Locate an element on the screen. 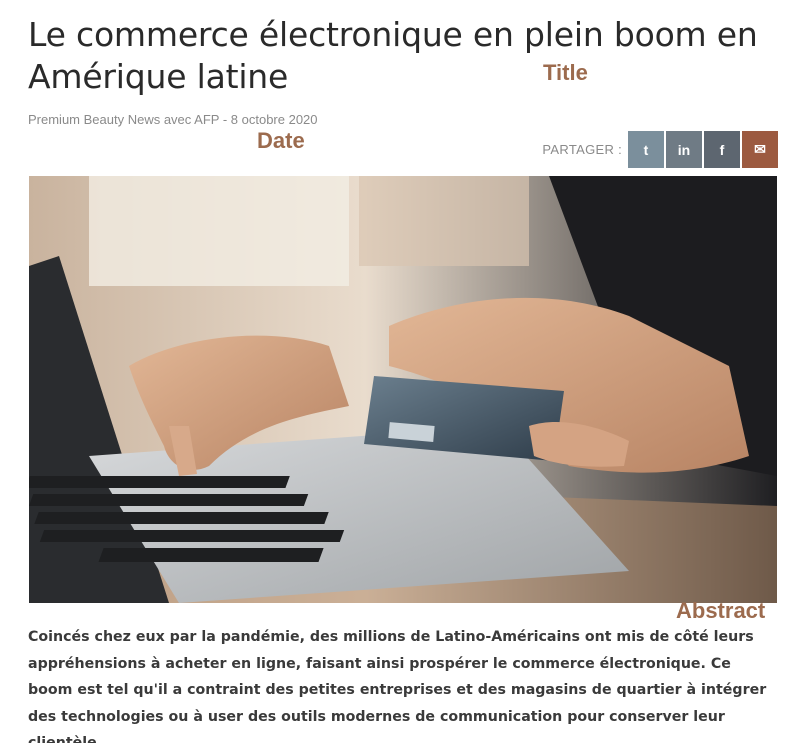 The image size is (799, 743). mail-icon: ✉ is located at coordinates (760, 149).